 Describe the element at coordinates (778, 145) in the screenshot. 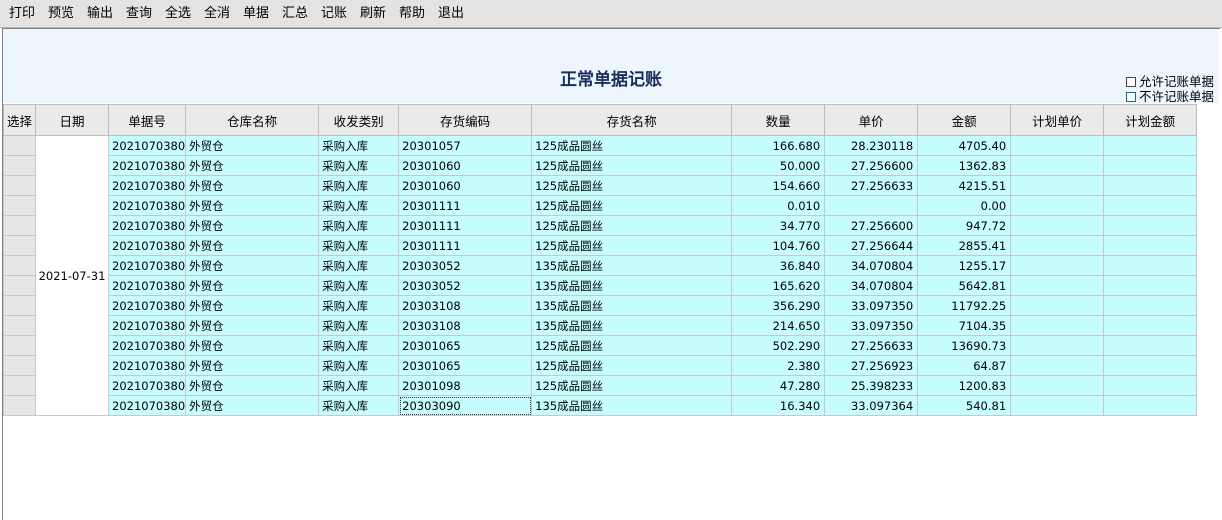

I see `cell-quantity: 166.680` at that location.